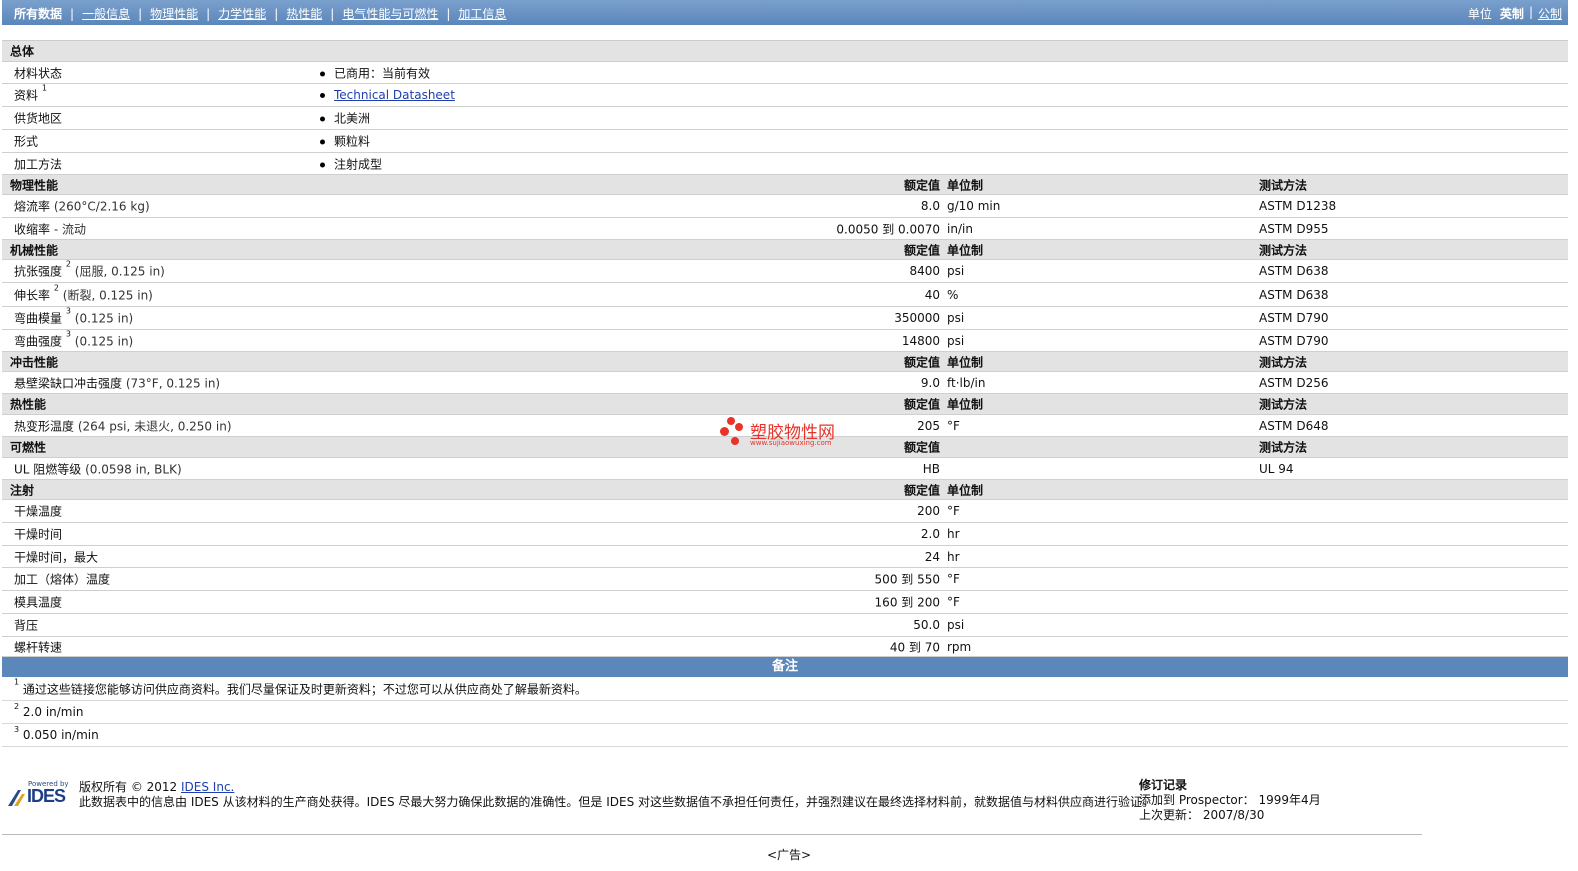  What do you see at coordinates (390, 13) in the screenshot?
I see `nav-electrical-flammability: 电气性能与可燃性` at bounding box center [390, 13].